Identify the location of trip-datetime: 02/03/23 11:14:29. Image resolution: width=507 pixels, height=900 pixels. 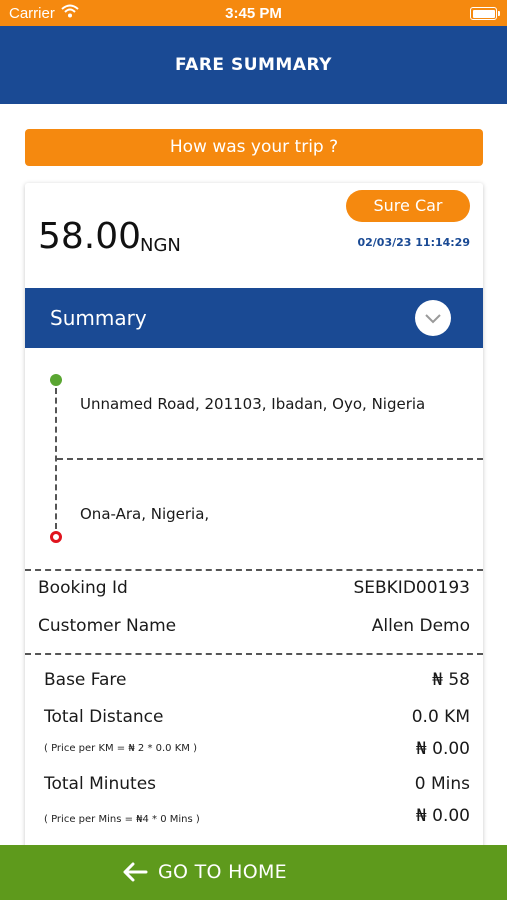
(413, 242).